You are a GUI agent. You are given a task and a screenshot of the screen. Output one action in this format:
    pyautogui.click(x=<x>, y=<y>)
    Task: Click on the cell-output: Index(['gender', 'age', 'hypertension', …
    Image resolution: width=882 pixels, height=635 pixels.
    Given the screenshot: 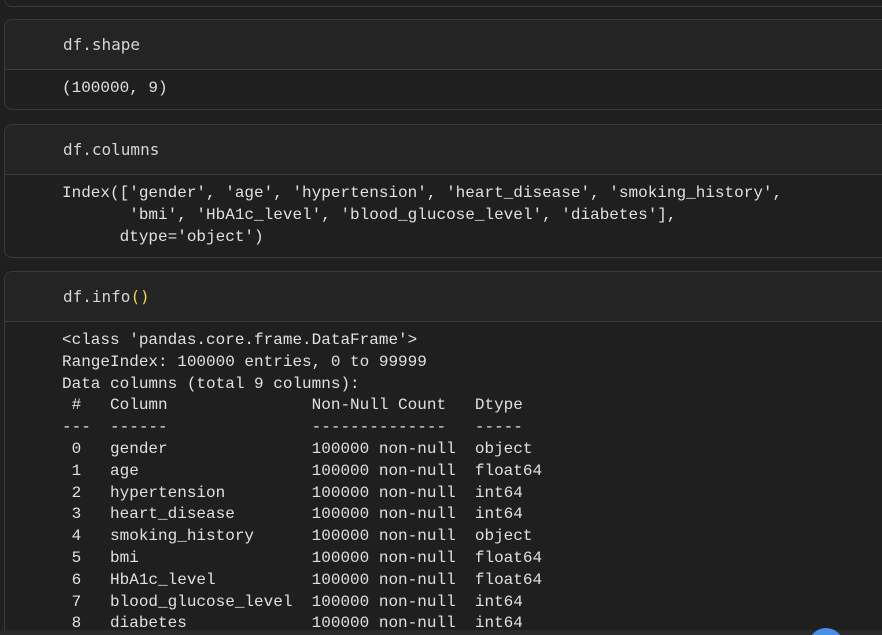 What is the action you would take?
    pyautogui.click(x=443, y=212)
    